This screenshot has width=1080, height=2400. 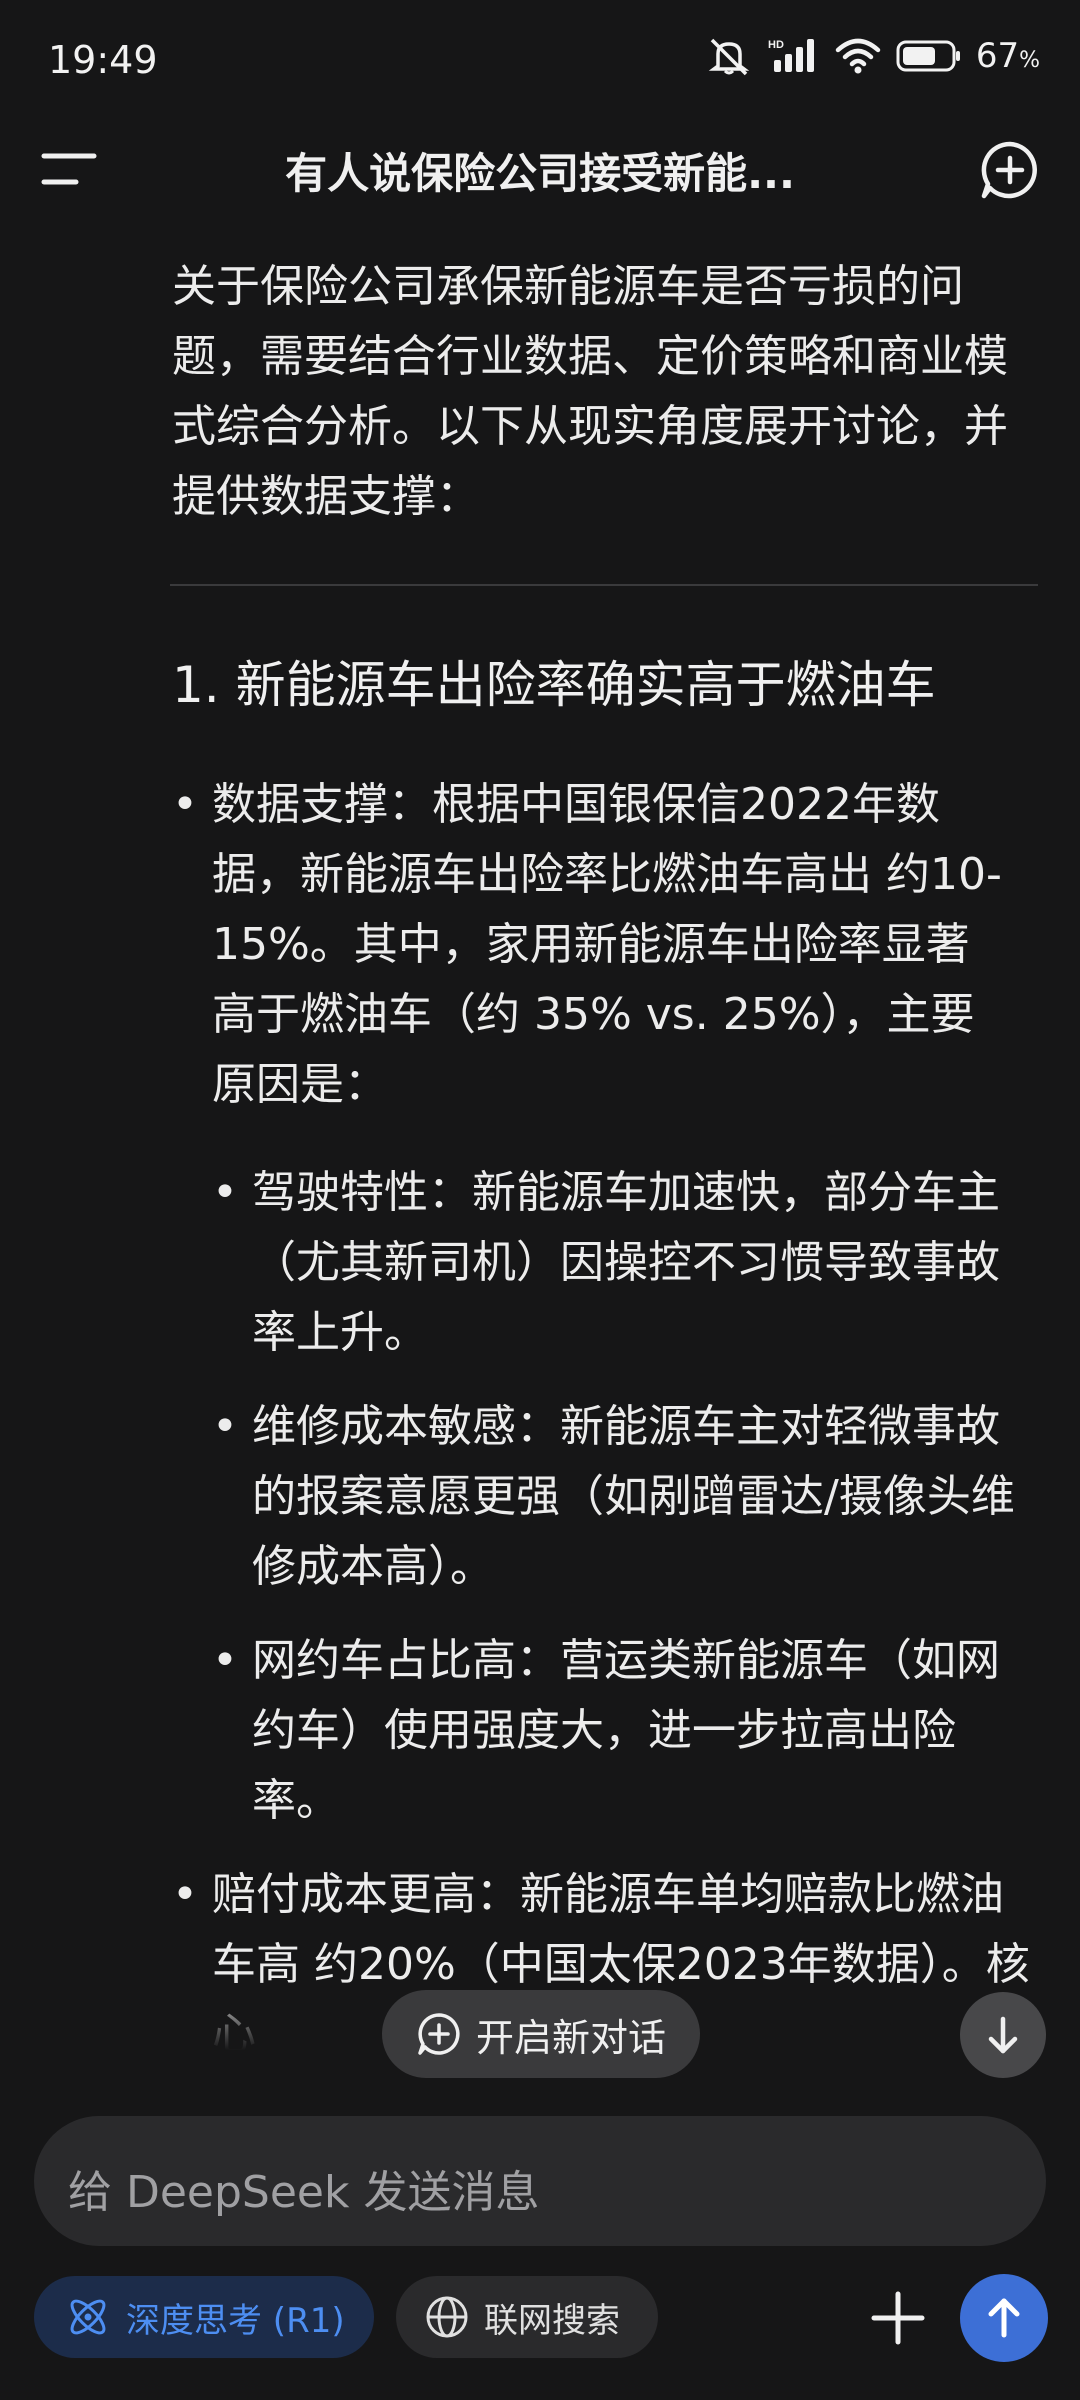 I want to click on status-icons: HD 67%, so click(x=873, y=56).